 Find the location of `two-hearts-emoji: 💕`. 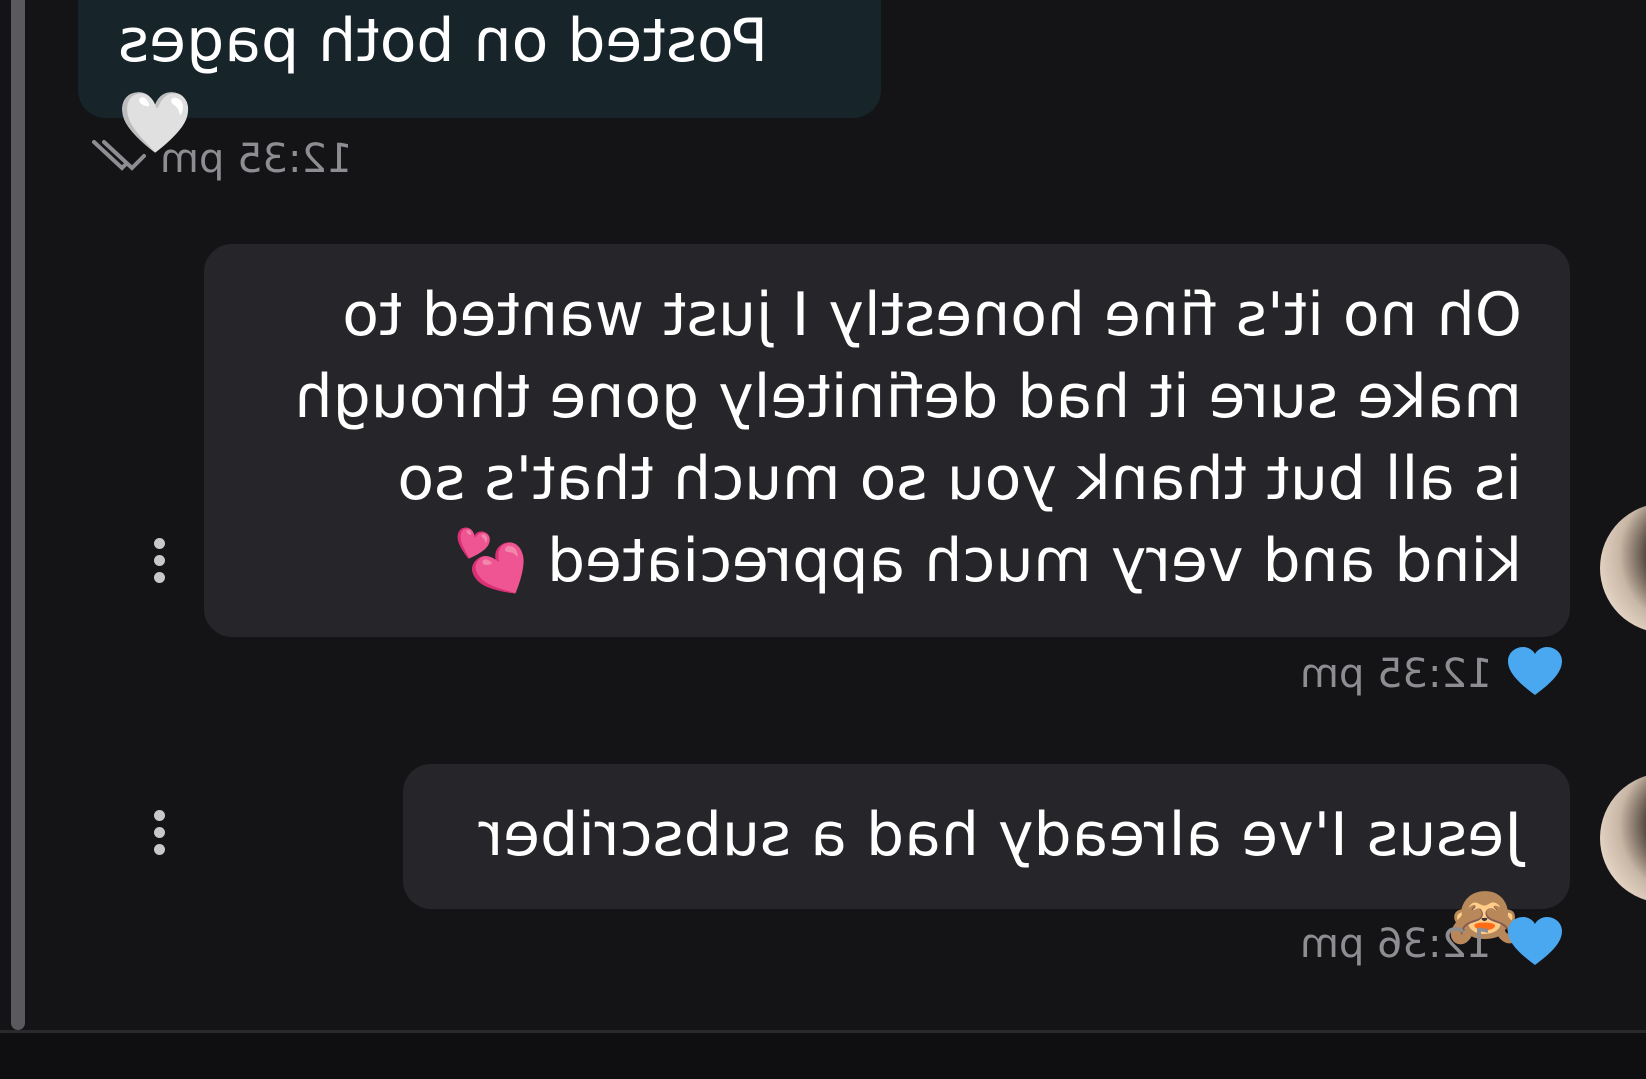

two-hearts-emoji: 💕 is located at coordinates (490, 561).